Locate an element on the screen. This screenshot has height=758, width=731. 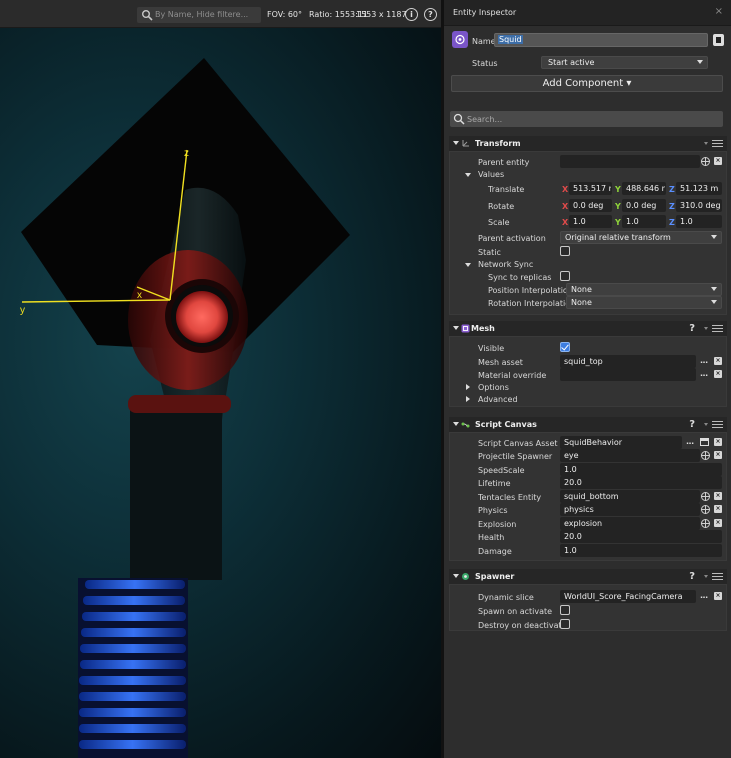
scale-y-value: 1.0 is located at coordinates (632, 221).